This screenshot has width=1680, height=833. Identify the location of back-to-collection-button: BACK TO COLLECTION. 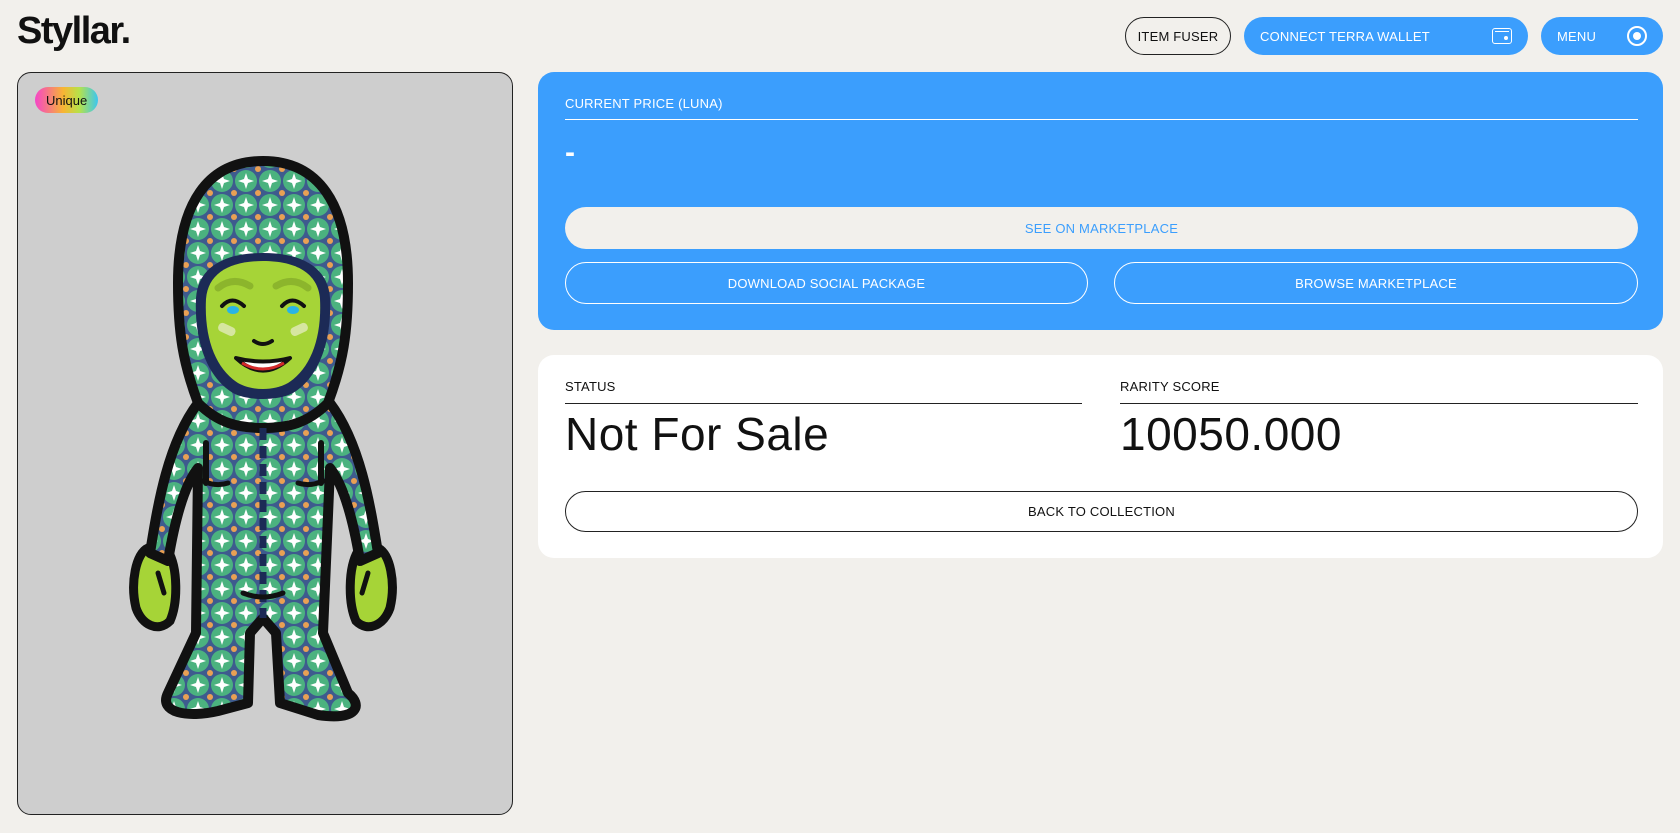
(1101, 511).